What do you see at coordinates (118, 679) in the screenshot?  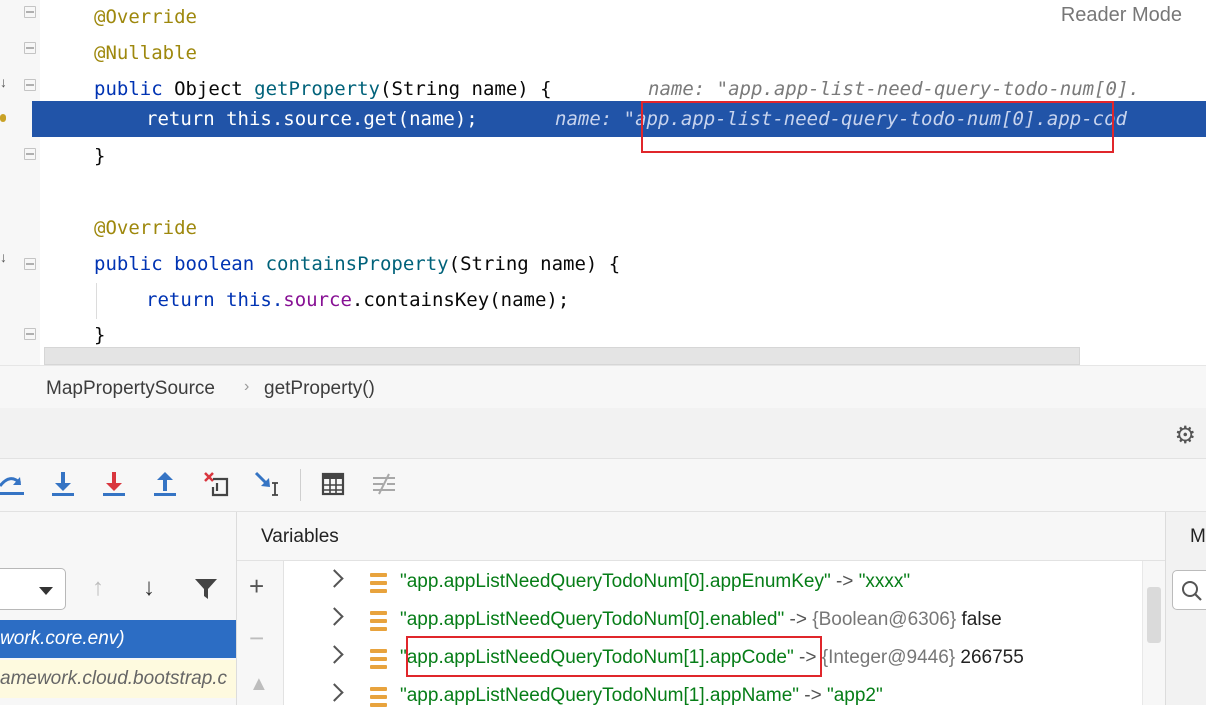 I see `stack-frame-item: amework.cloud.bootstrap.c` at bounding box center [118, 679].